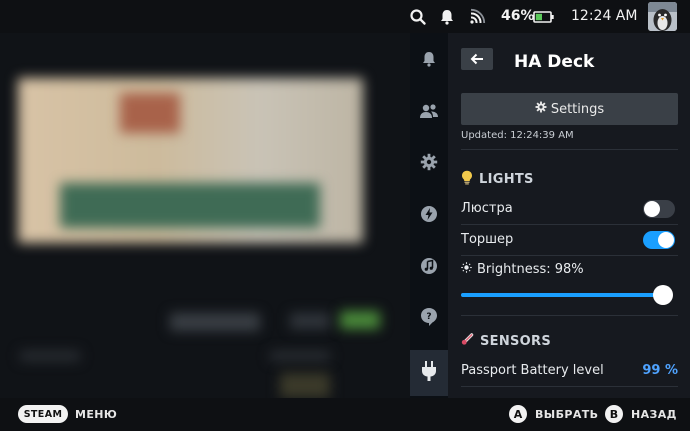 This screenshot has width=690, height=431. I want to click on sensors-heading: SENSORS, so click(506, 341).